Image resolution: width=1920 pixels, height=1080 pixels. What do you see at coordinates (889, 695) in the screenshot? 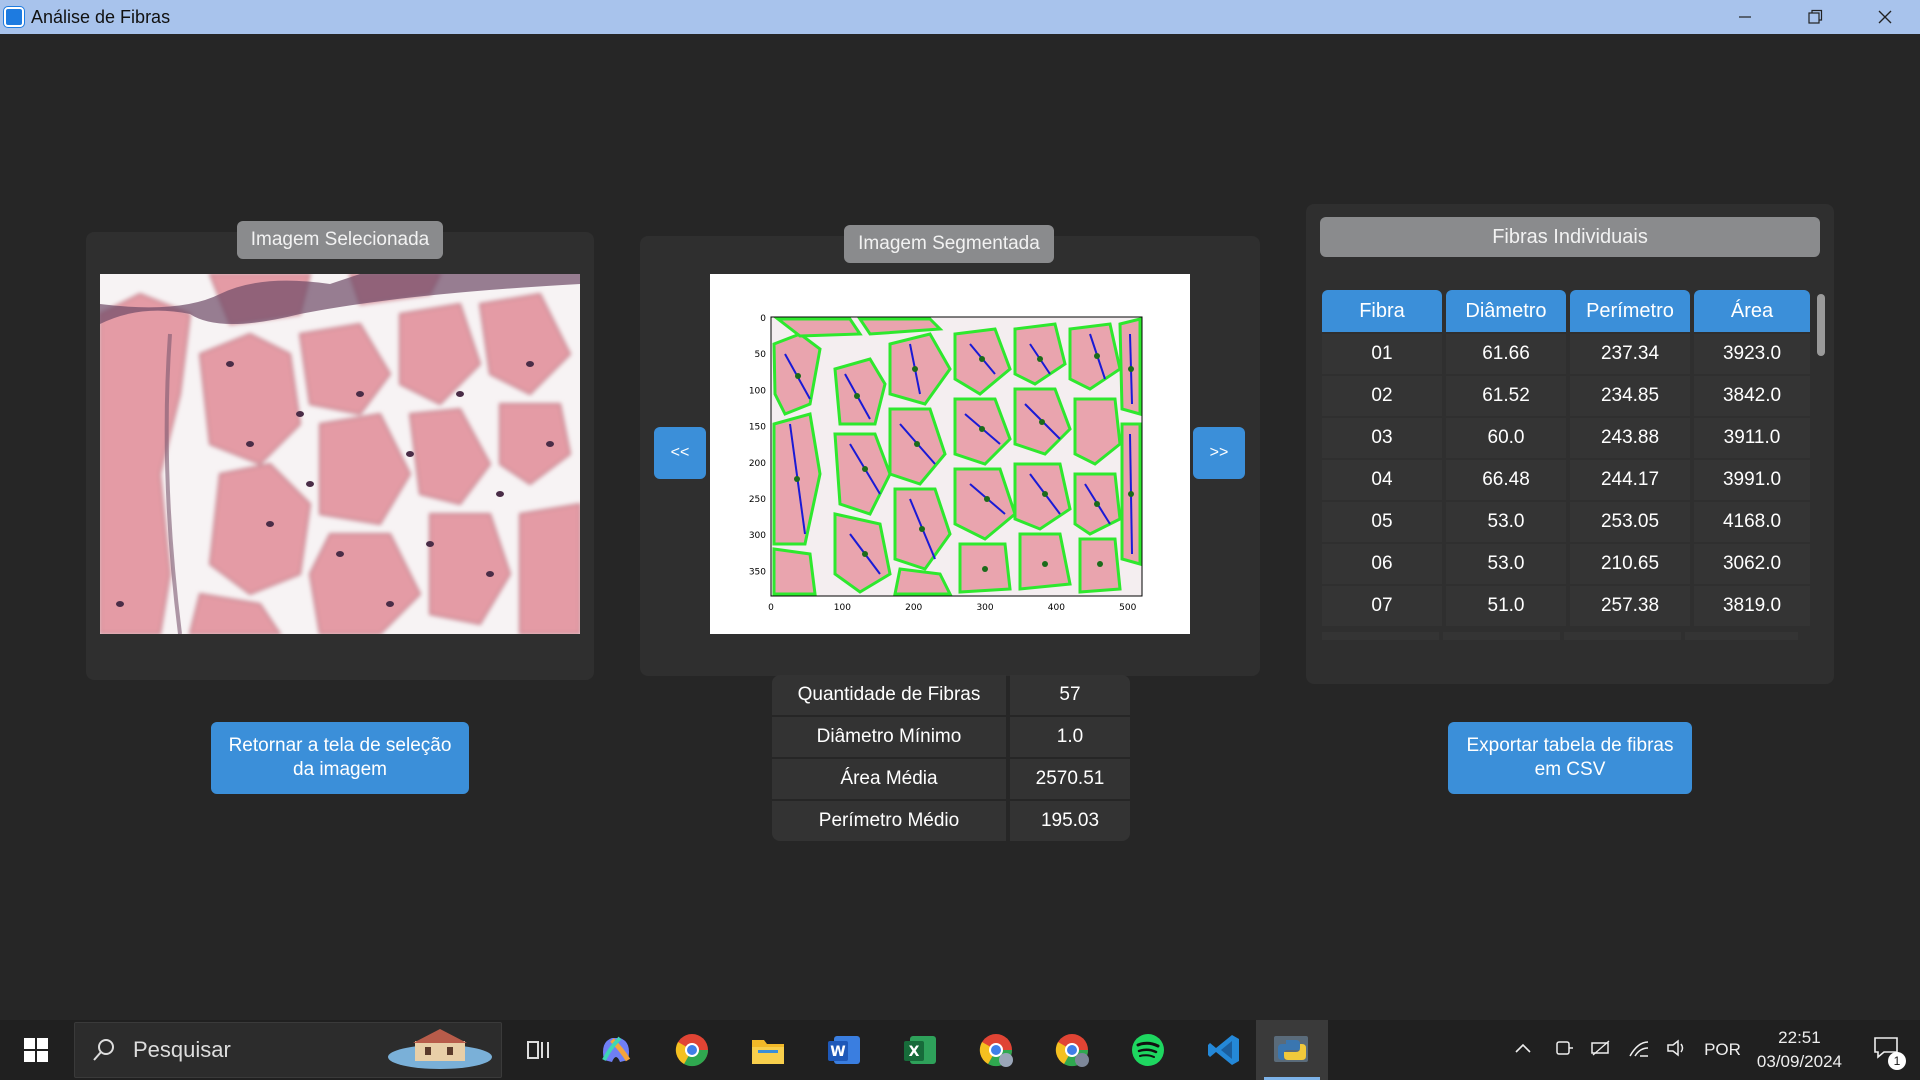
I see `stats-label: Quantidade de Fibras` at bounding box center [889, 695].